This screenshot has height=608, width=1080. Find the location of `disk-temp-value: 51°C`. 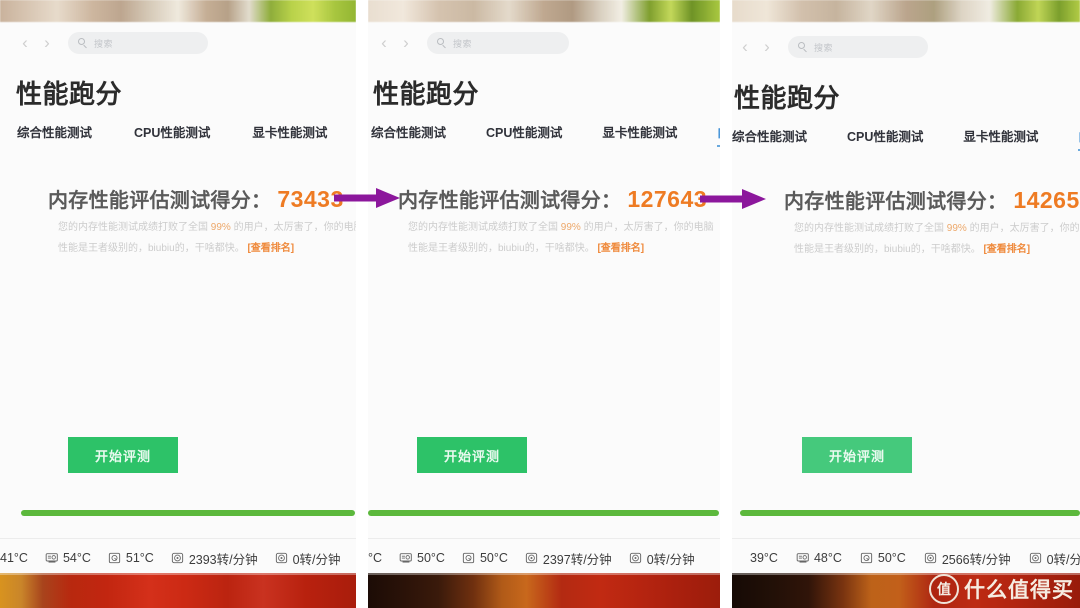

disk-temp-value: 51°C is located at coordinates (139, 558).